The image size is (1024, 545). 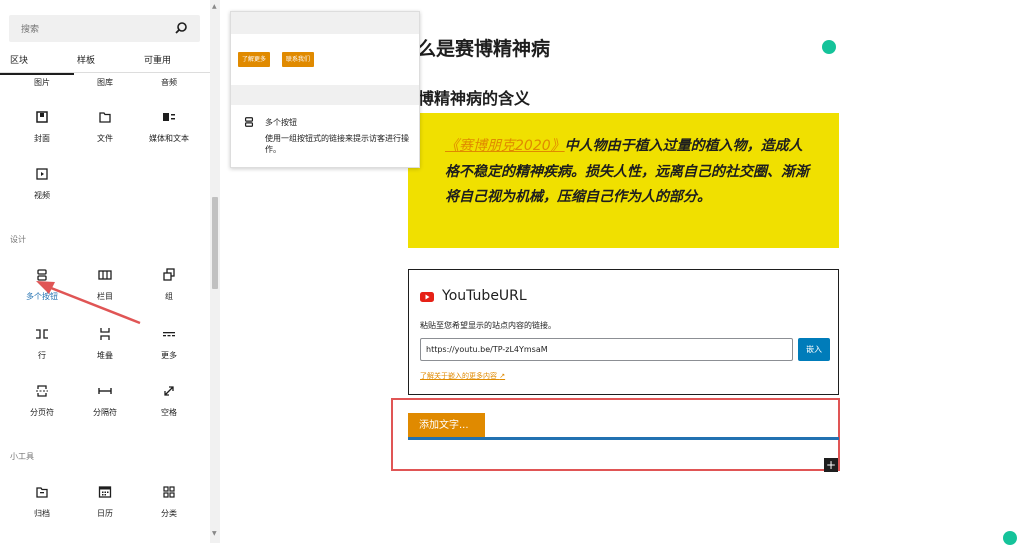 I want to click on category-widgets: 小工具, so click(x=22, y=456).